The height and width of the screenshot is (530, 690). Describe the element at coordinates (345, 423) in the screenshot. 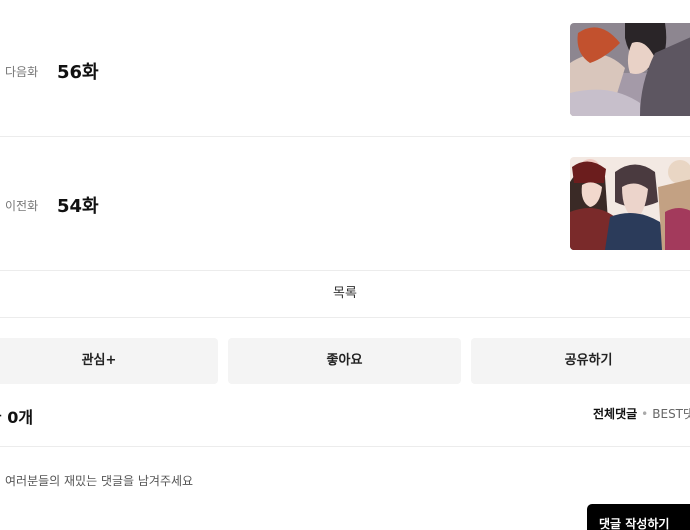

I see `comment-header: 글 0개 전체댓글 •BEST댓` at that location.